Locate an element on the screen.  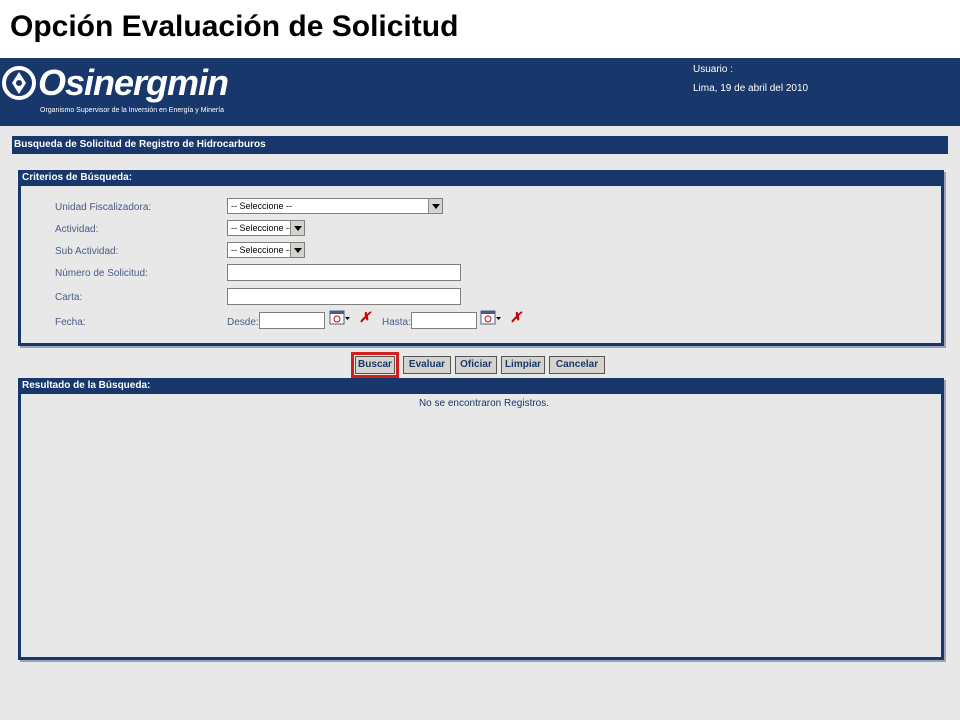
unidad-fiscalizadora-value: -- Seleccione -- is located at coordinates (262, 206).